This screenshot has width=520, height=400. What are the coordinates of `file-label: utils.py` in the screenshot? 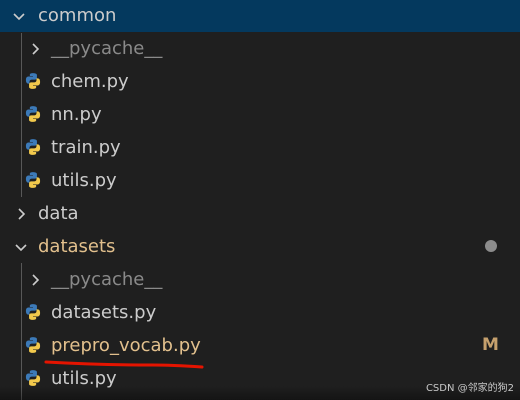 It's located at (84, 180).